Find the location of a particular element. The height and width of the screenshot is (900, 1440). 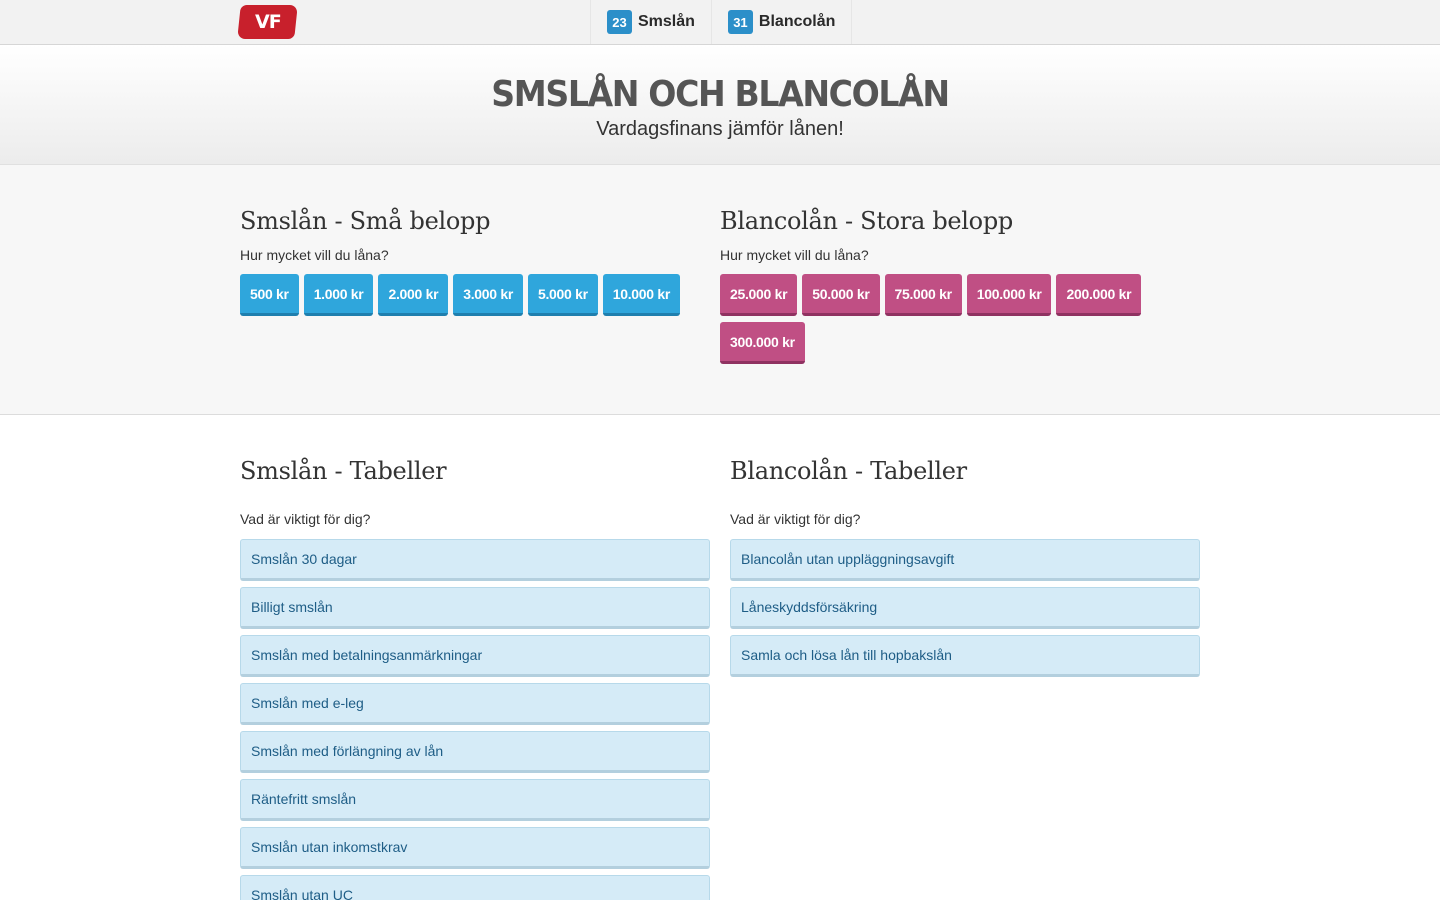

blancolan-tables-question: Vad är viktigt för dig? is located at coordinates (795, 519).